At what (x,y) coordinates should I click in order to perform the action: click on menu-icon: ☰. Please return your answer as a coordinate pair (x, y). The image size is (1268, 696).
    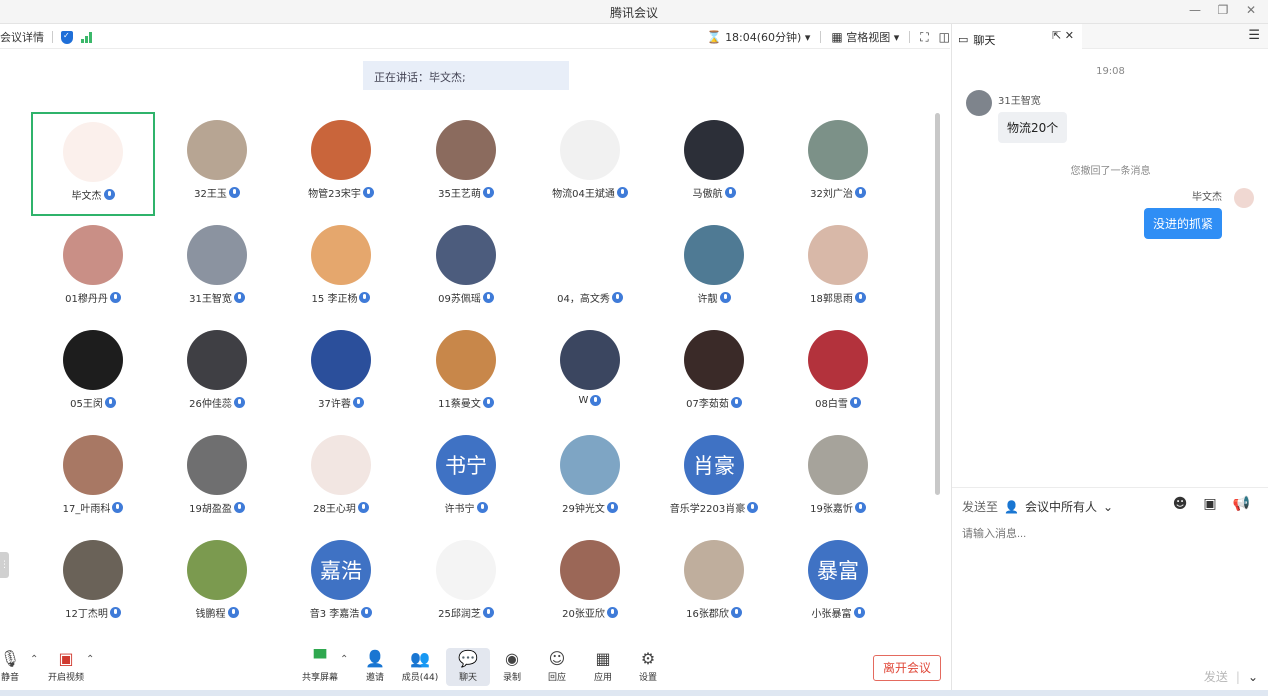
    Looking at the image, I should click on (1254, 35).